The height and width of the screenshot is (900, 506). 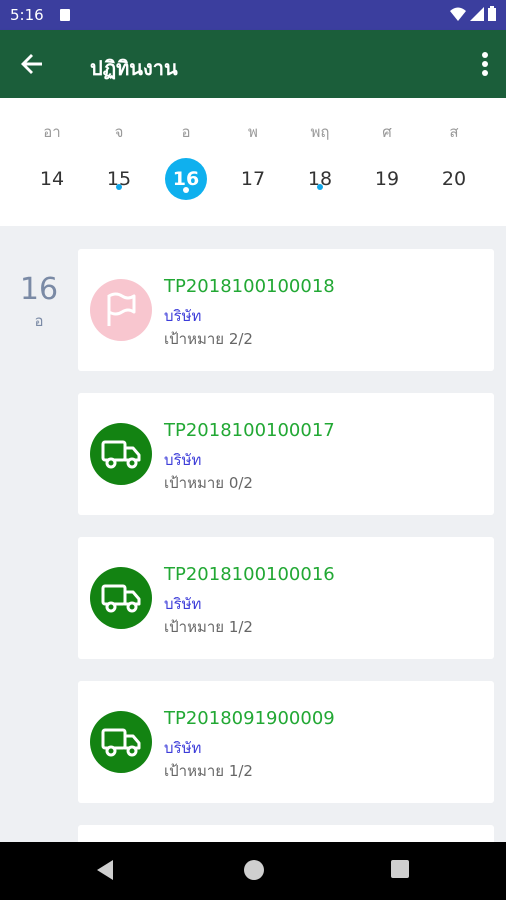 What do you see at coordinates (454, 179) in the screenshot?
I see `day-number: 20` at bounding box center [454, 179].